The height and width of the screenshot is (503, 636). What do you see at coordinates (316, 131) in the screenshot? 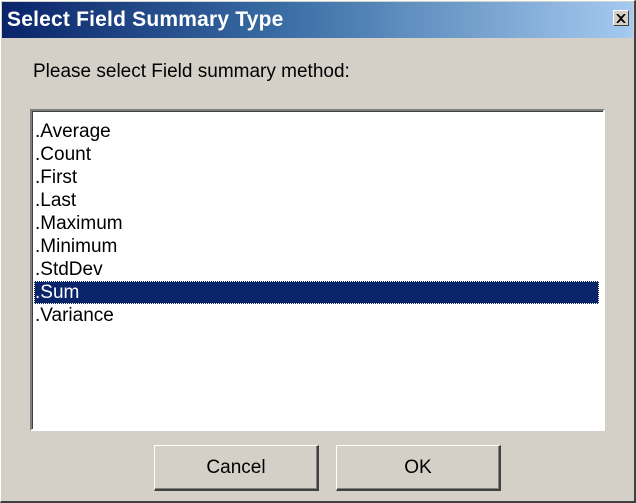
I see `list-item: .Average` at bounding box center [316, 131].